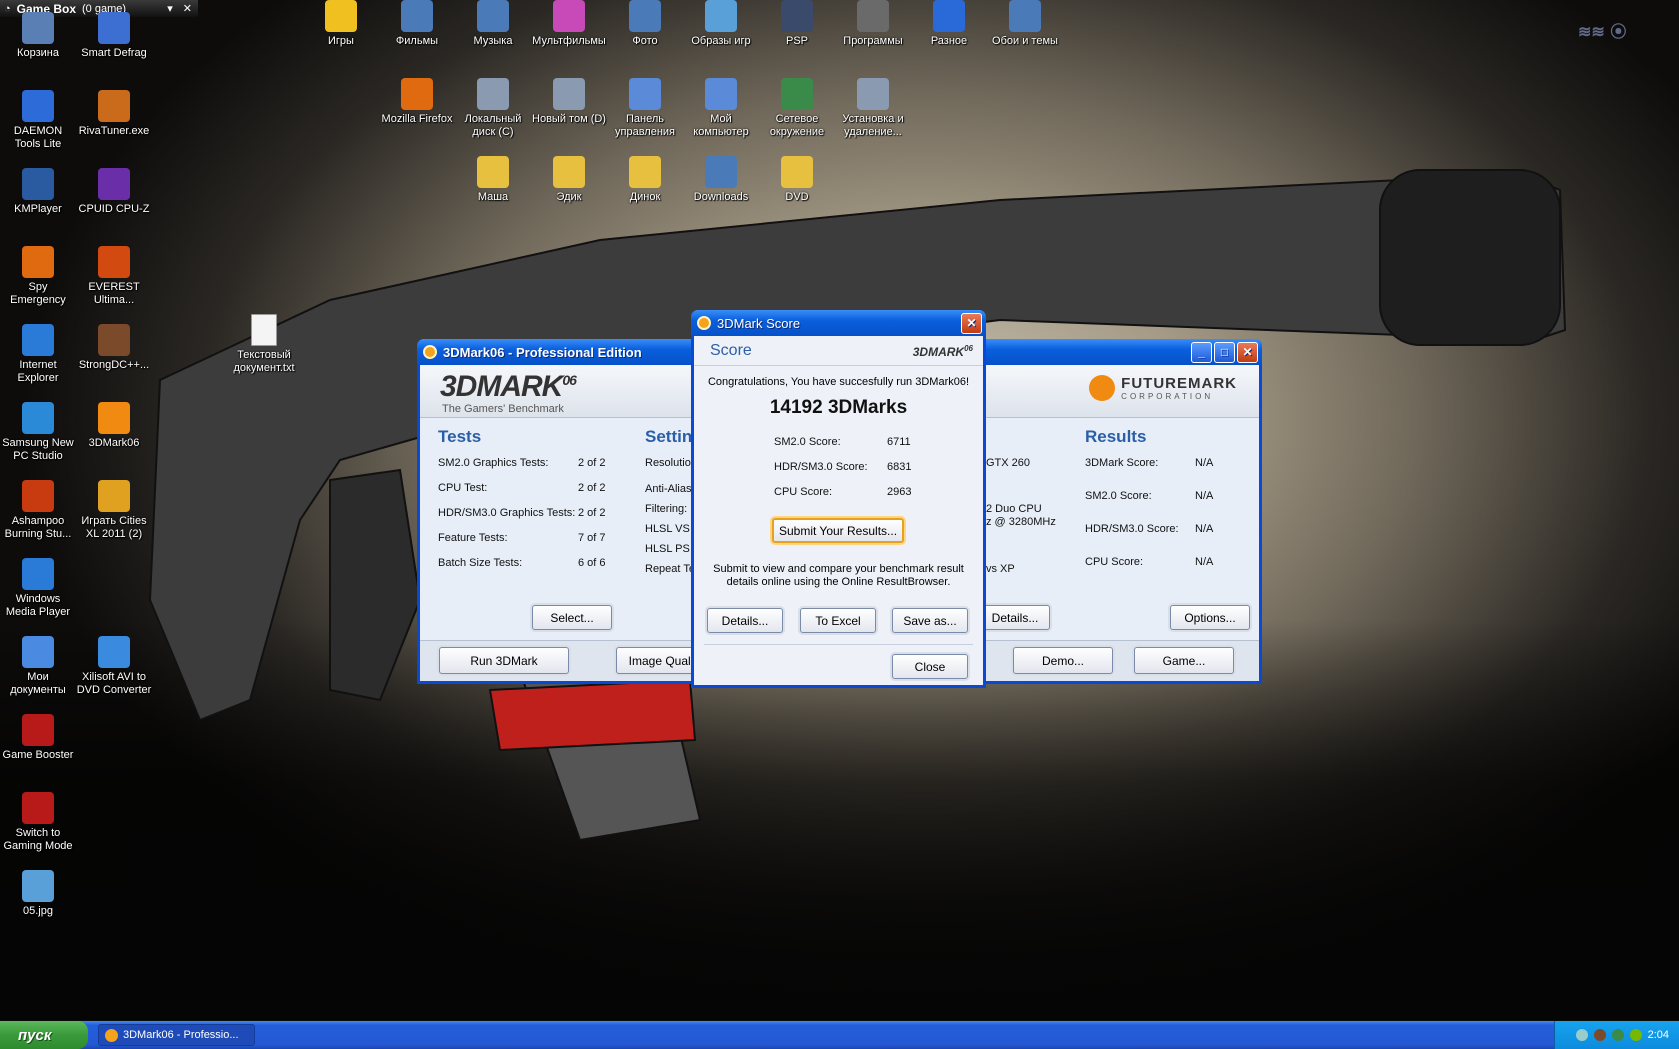  Describe the element at coordinates (1204, 562) in the screenshot. I see `result-row-value: N/A` at that location.